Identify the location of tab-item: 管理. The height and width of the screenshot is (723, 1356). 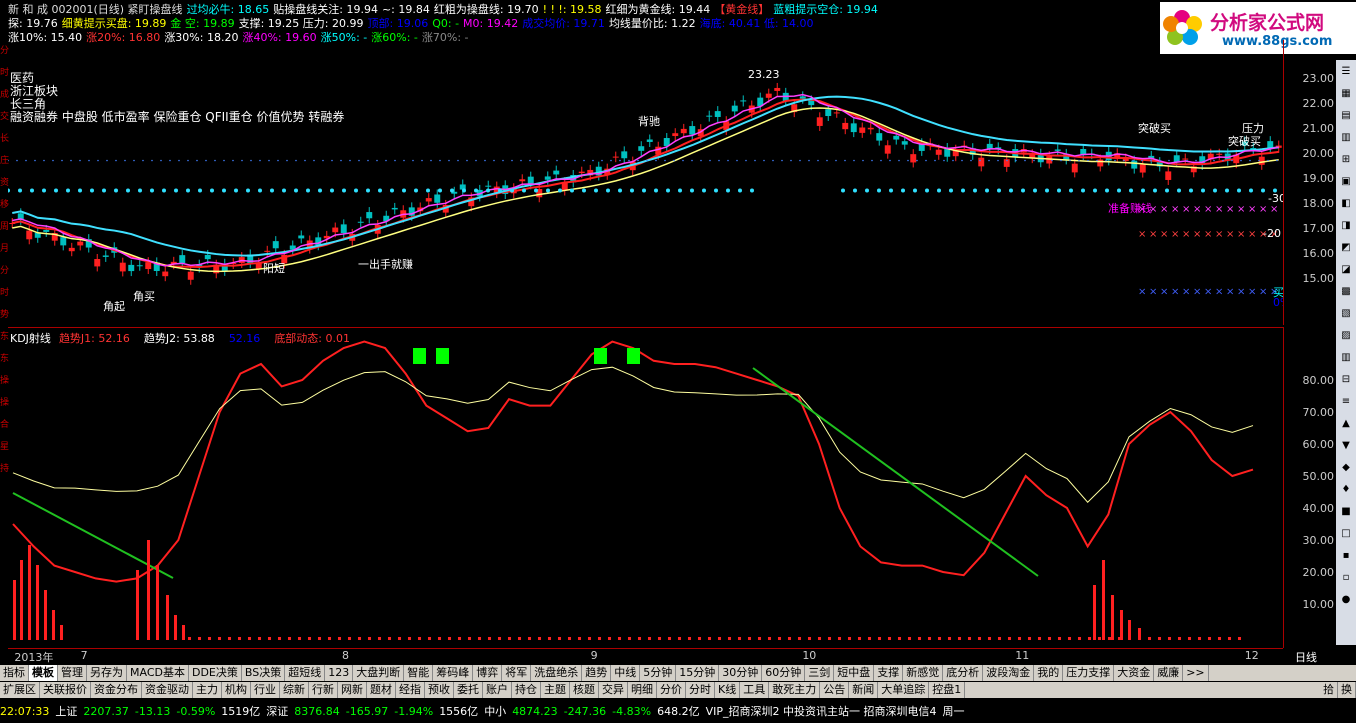
(72, 673).